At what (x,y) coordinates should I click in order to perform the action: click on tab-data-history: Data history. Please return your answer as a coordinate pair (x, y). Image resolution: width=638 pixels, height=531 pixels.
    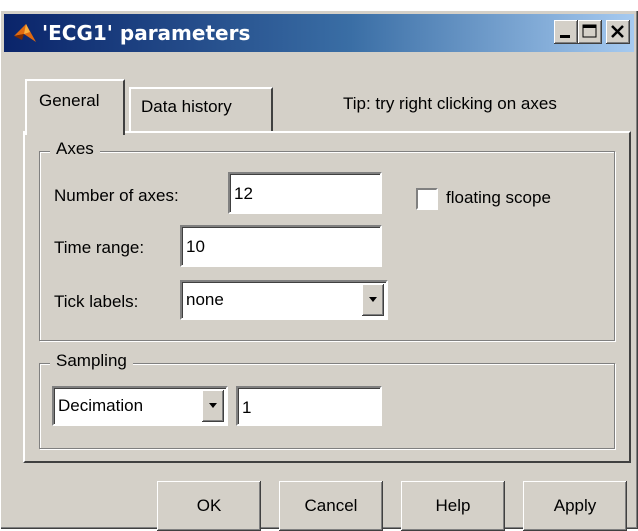
    Looking at the image, I should click on (201, 109).